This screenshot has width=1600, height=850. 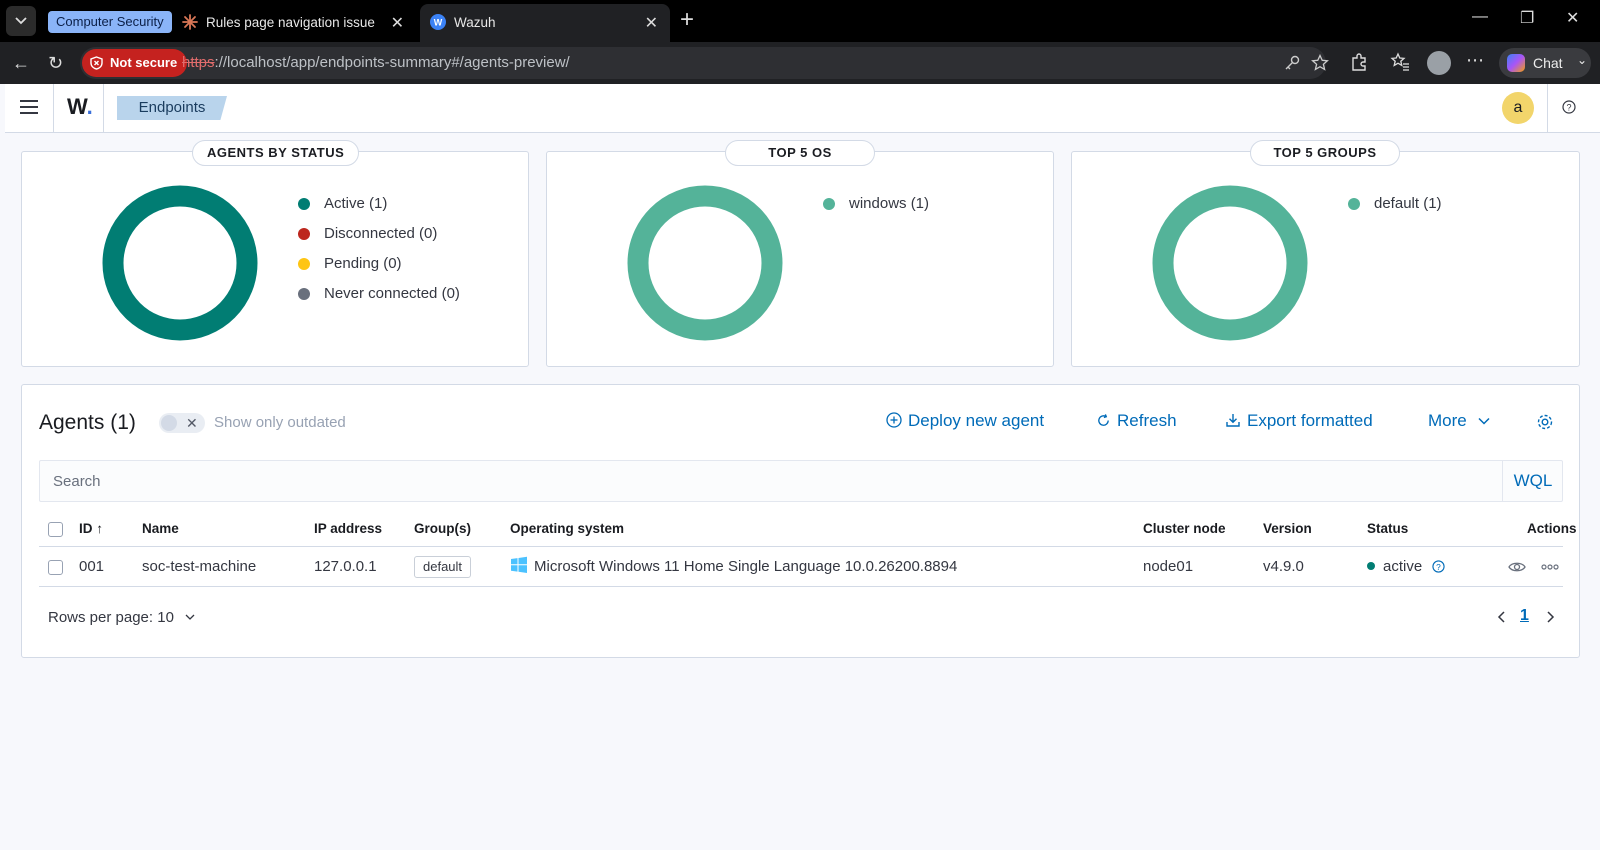 What do you see at coordinates (1359, 62) in the screenshot?
I see `extensions-puzzle-icon` at bounding box center [1359, 62].